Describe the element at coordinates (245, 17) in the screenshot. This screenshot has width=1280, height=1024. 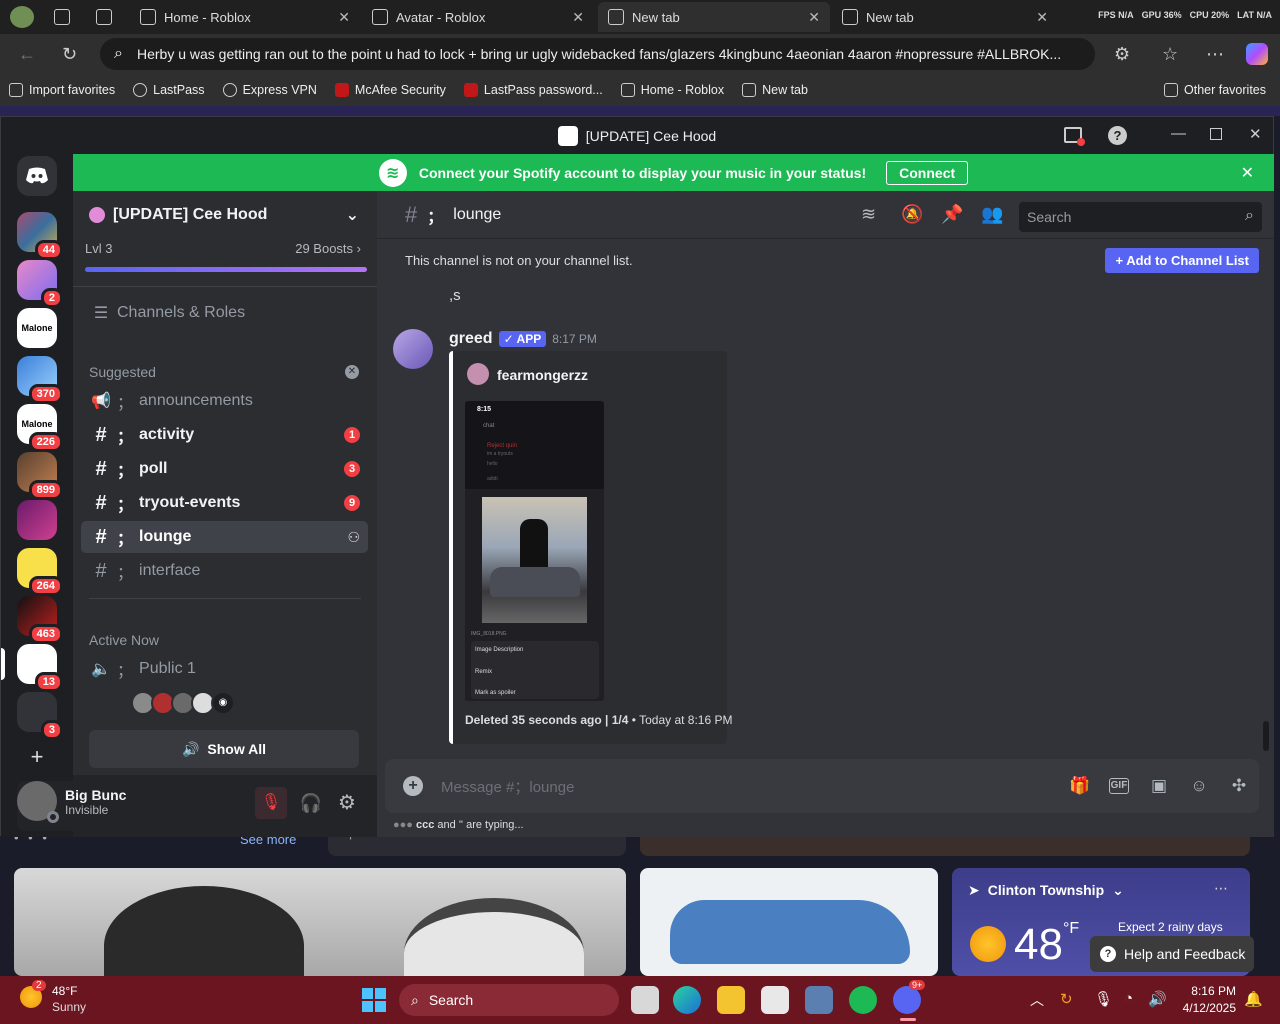
I see `browser-tab-home-roblox: Home - Roblox ✕` at that location.